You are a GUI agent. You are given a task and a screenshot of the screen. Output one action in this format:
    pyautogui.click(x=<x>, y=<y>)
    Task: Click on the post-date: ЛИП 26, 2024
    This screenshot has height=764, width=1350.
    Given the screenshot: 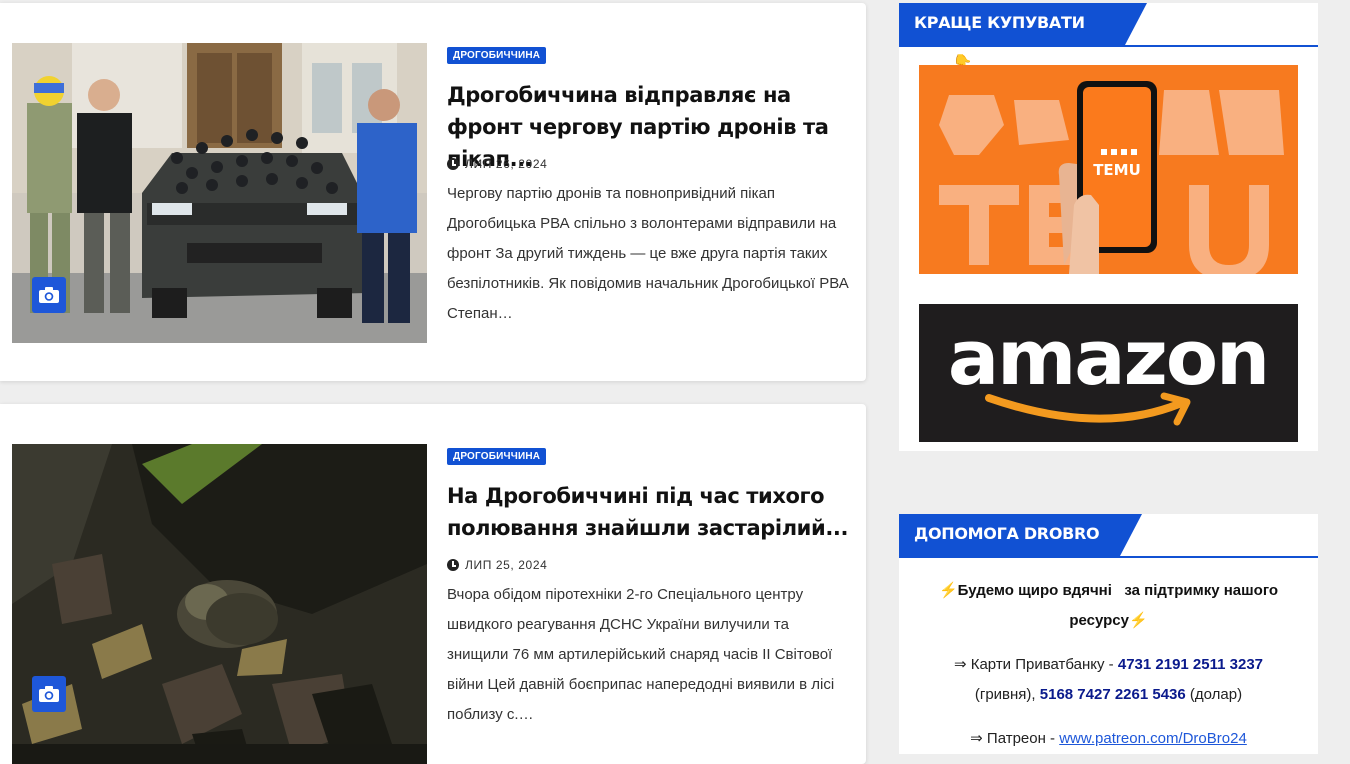 What is the action you would take?
    pyautogui.click(x=497, y=164)
    